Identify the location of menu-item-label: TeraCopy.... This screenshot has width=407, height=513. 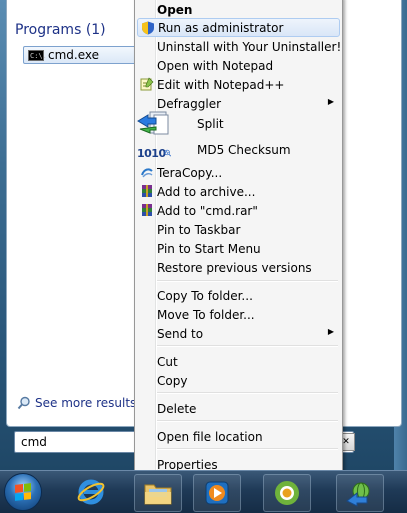
(190, 172).